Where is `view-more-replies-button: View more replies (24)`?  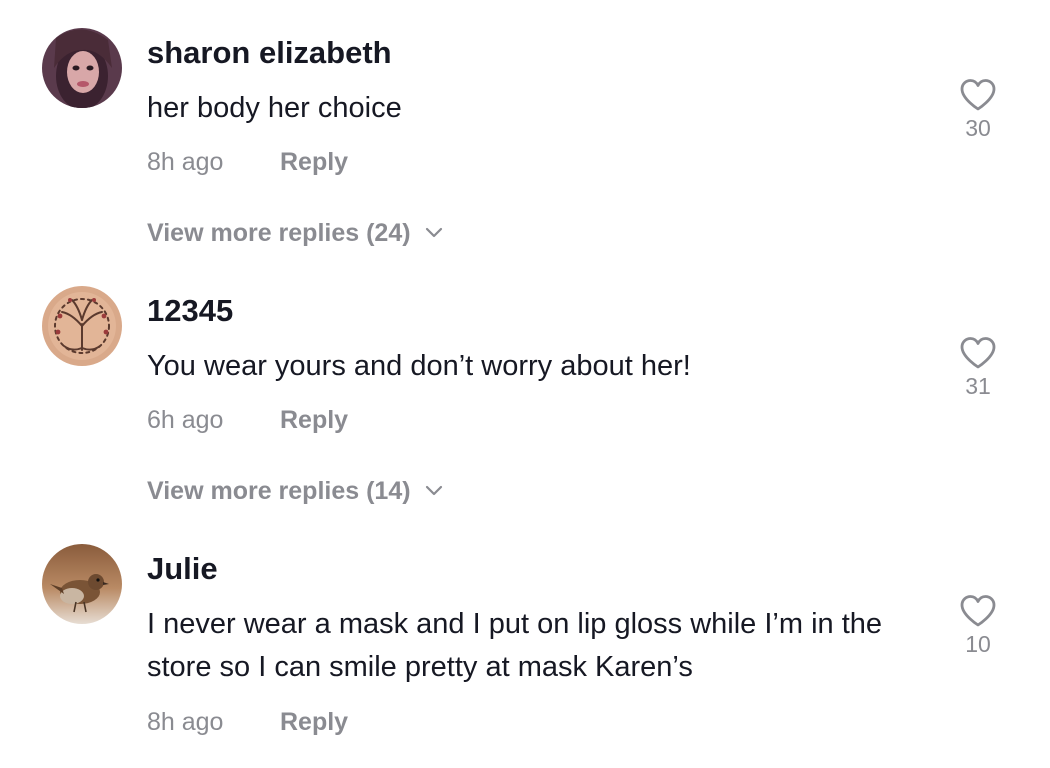 view-more-replies-button: View more replies (24) is located at coordinates (295, 233).